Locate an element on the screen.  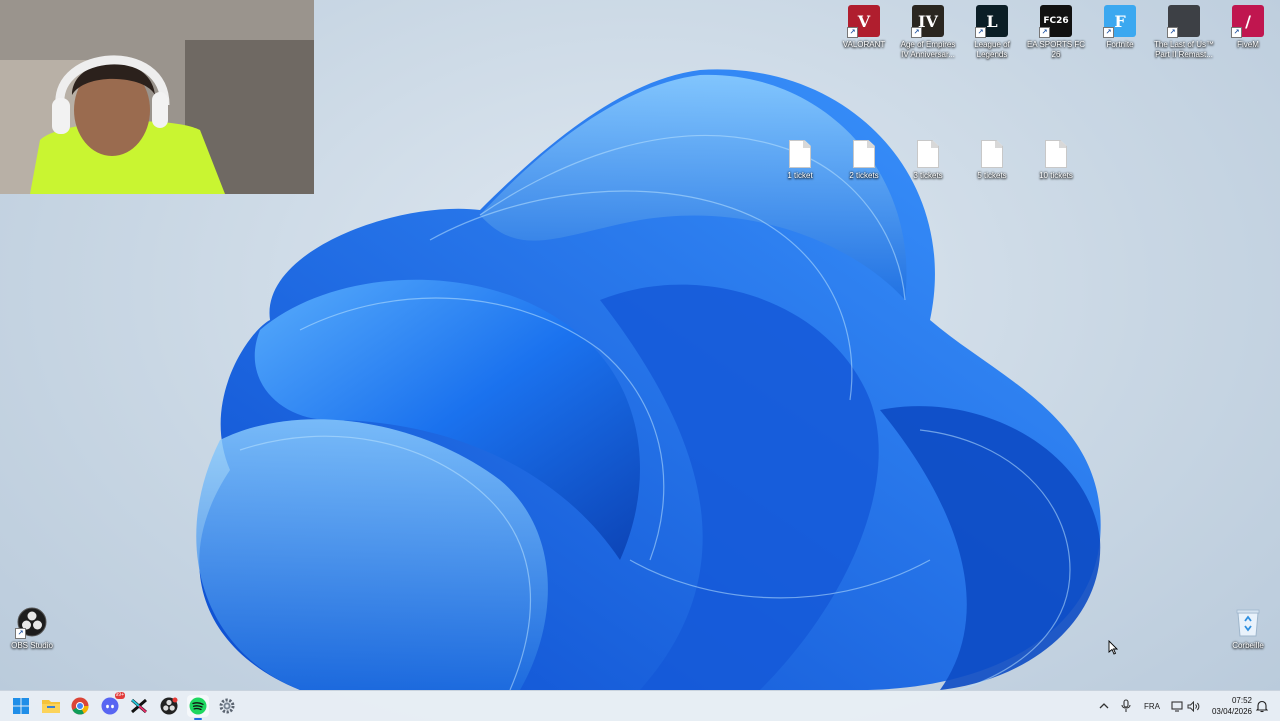
notification-badge: 99+ is located at coordinates (119, 695).